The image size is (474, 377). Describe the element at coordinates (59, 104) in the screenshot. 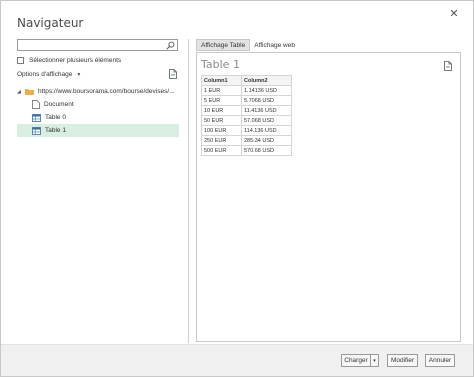

I see `tree-item-label: Document` at that location.